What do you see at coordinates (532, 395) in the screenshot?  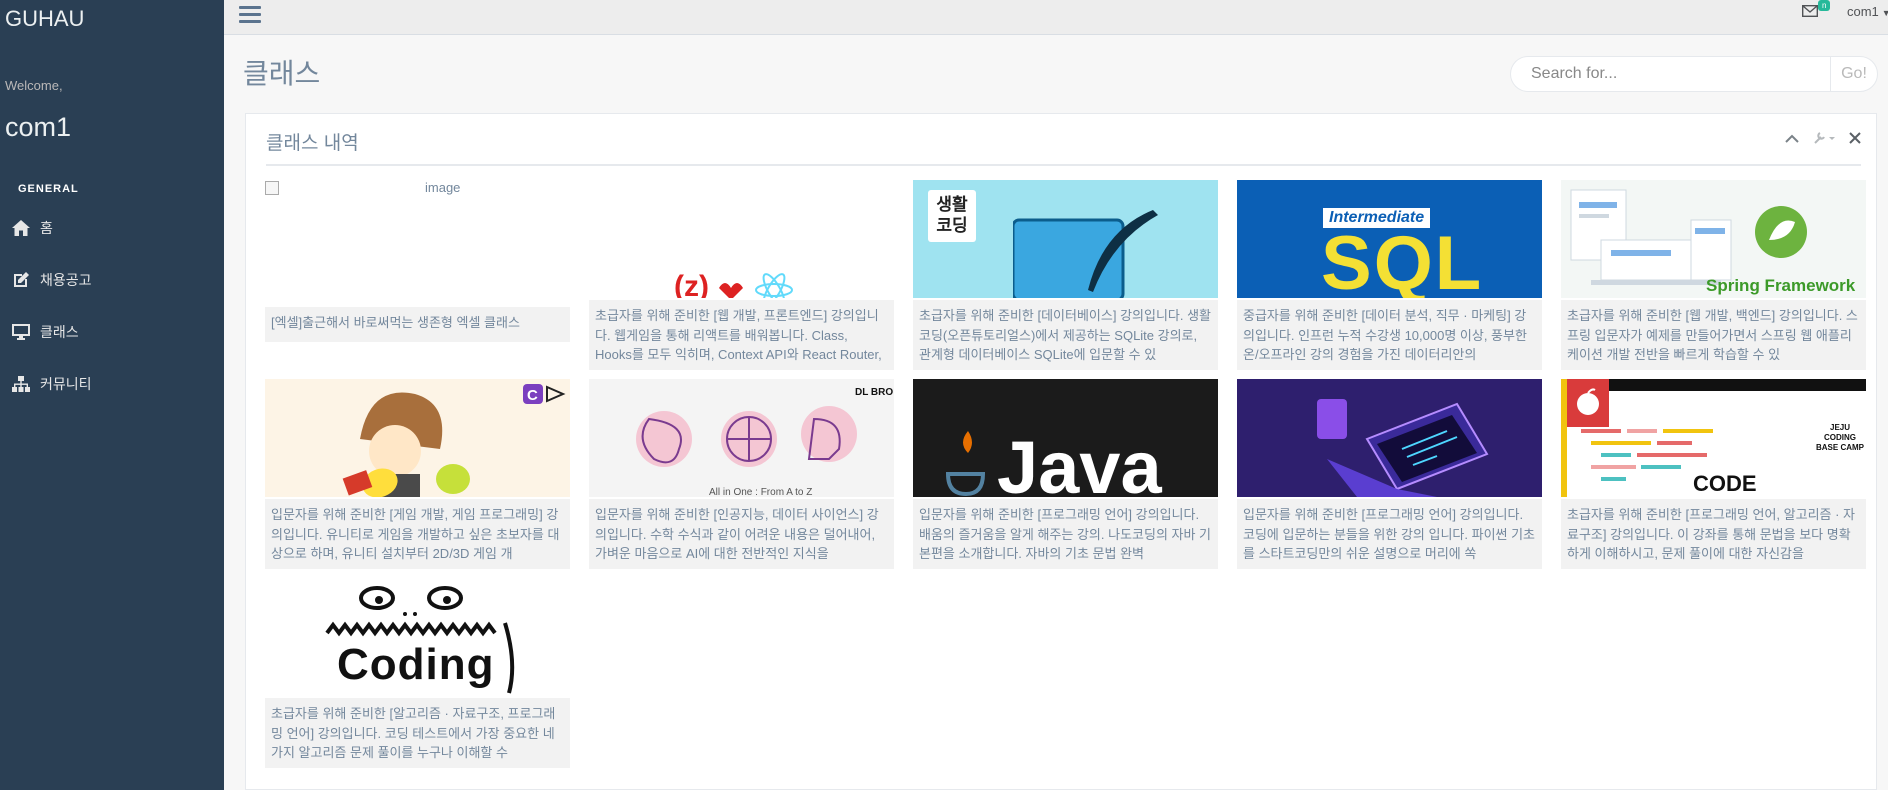 I see `svg-text: C` at bounding box center [532, 395].